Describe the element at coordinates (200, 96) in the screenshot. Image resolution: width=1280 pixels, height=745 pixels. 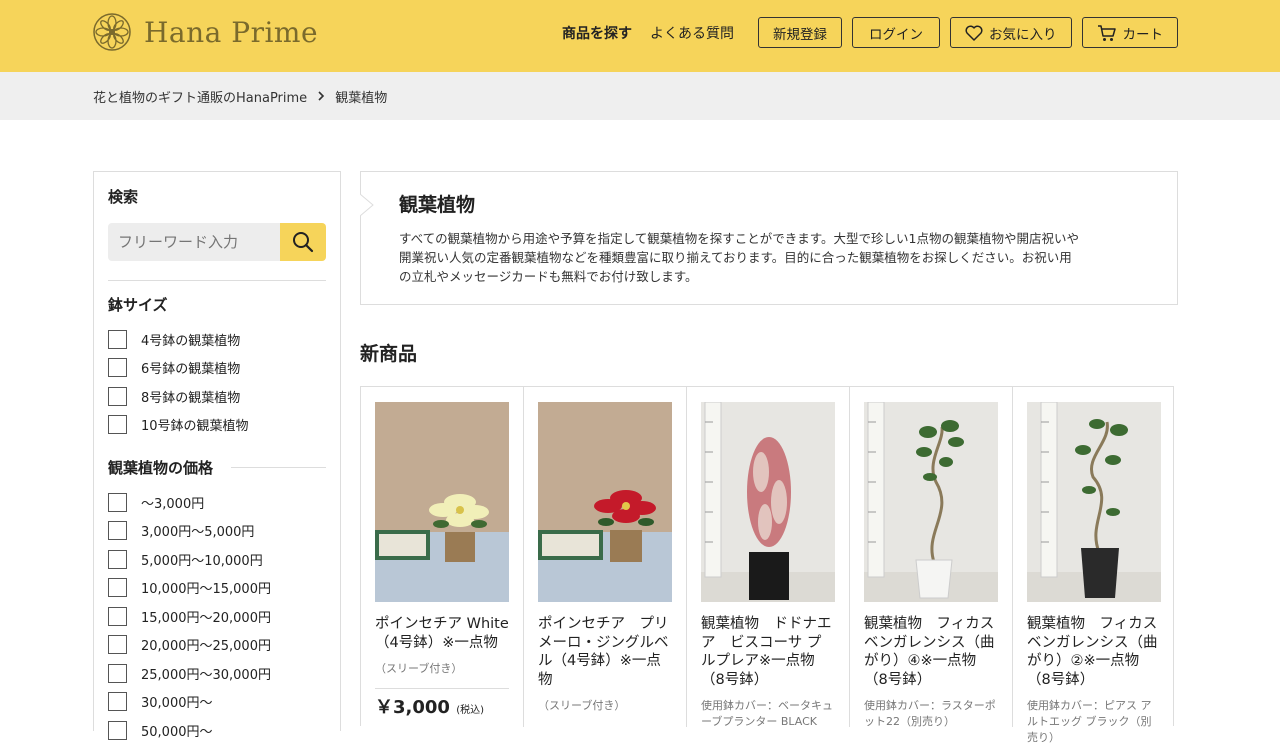
I see `breadcrumb-home: 花と植物のギフト通販のHanaPrime` at that location.